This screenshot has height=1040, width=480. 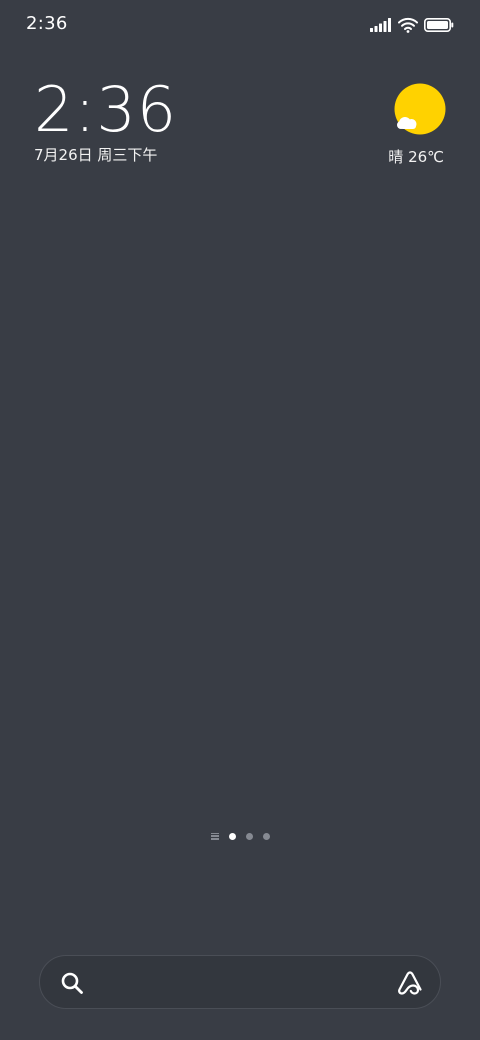 What do you see at coordinates (240, 836) in the screenshot?
I see `page-indicator` at bounding box center [240, 836].